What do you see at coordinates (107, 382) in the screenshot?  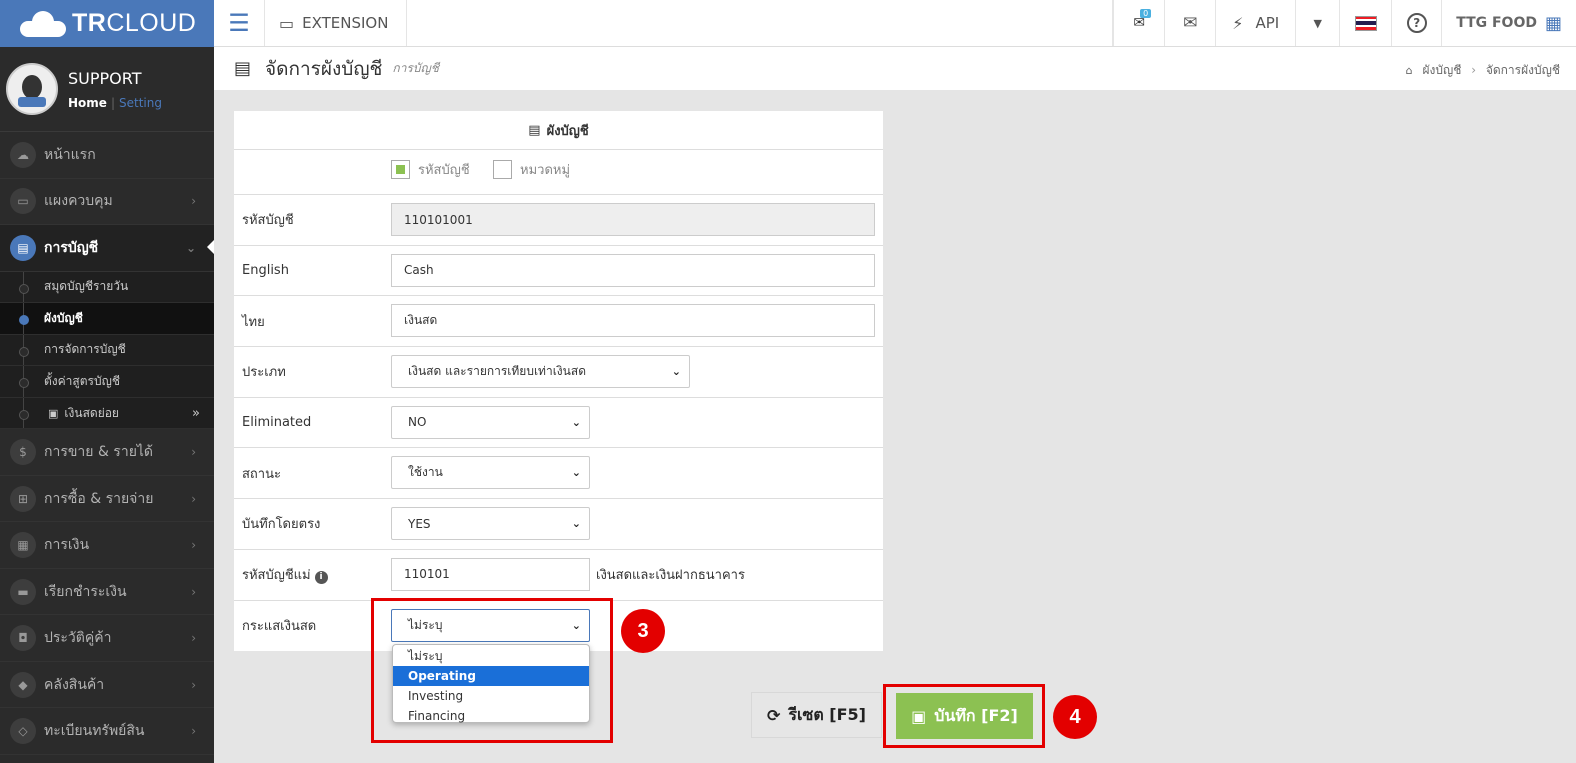 I see `submenu-item-account-formula: ตั้งค่าสูตรบัญชี` at bounding box center [107, 382].